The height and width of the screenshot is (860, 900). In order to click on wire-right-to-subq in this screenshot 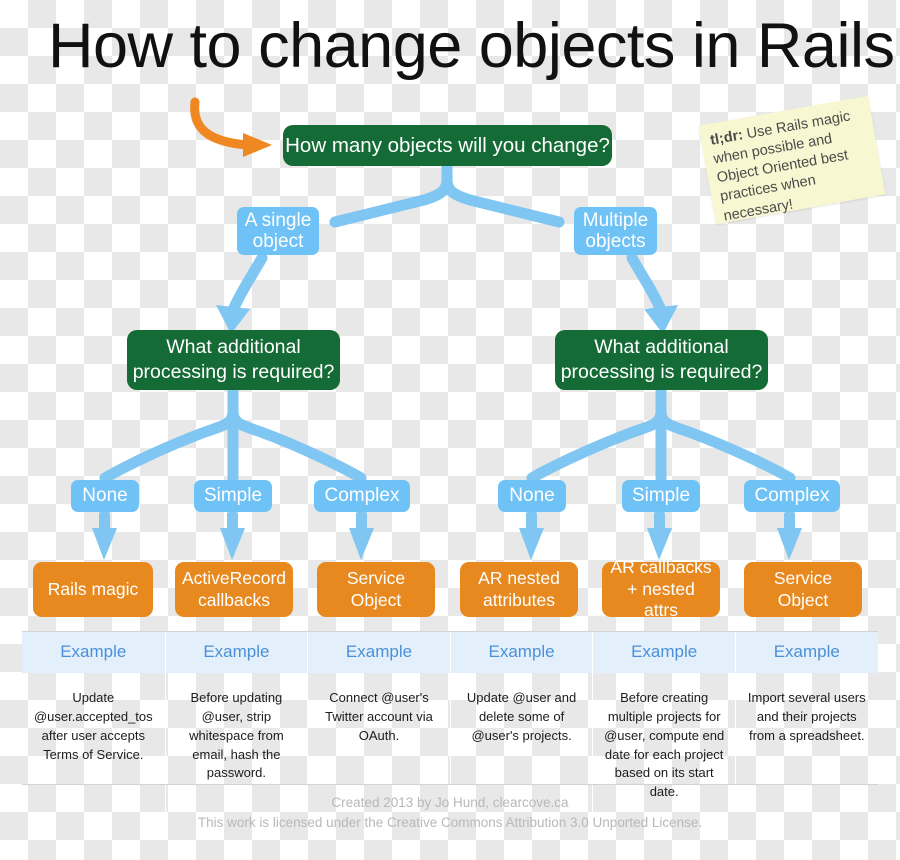, I will do `click(652, 293)`.